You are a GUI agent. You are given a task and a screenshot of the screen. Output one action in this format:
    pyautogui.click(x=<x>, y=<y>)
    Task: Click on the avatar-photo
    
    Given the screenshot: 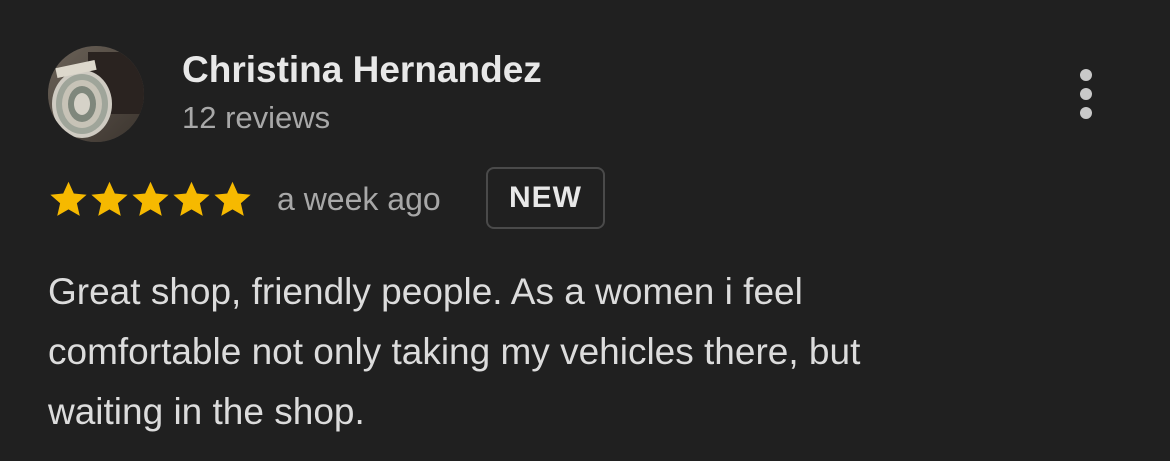 What is the action you would take?
    pyautogui.click(x=96, y=94)
    